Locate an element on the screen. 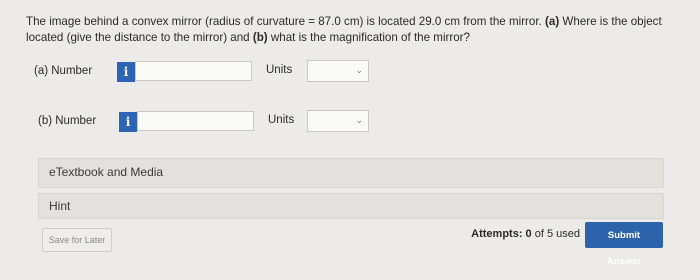 This screenshot has height=280, width=700. etextbook-media-label: eTextbook and Media is located at coordinates (106, 172).